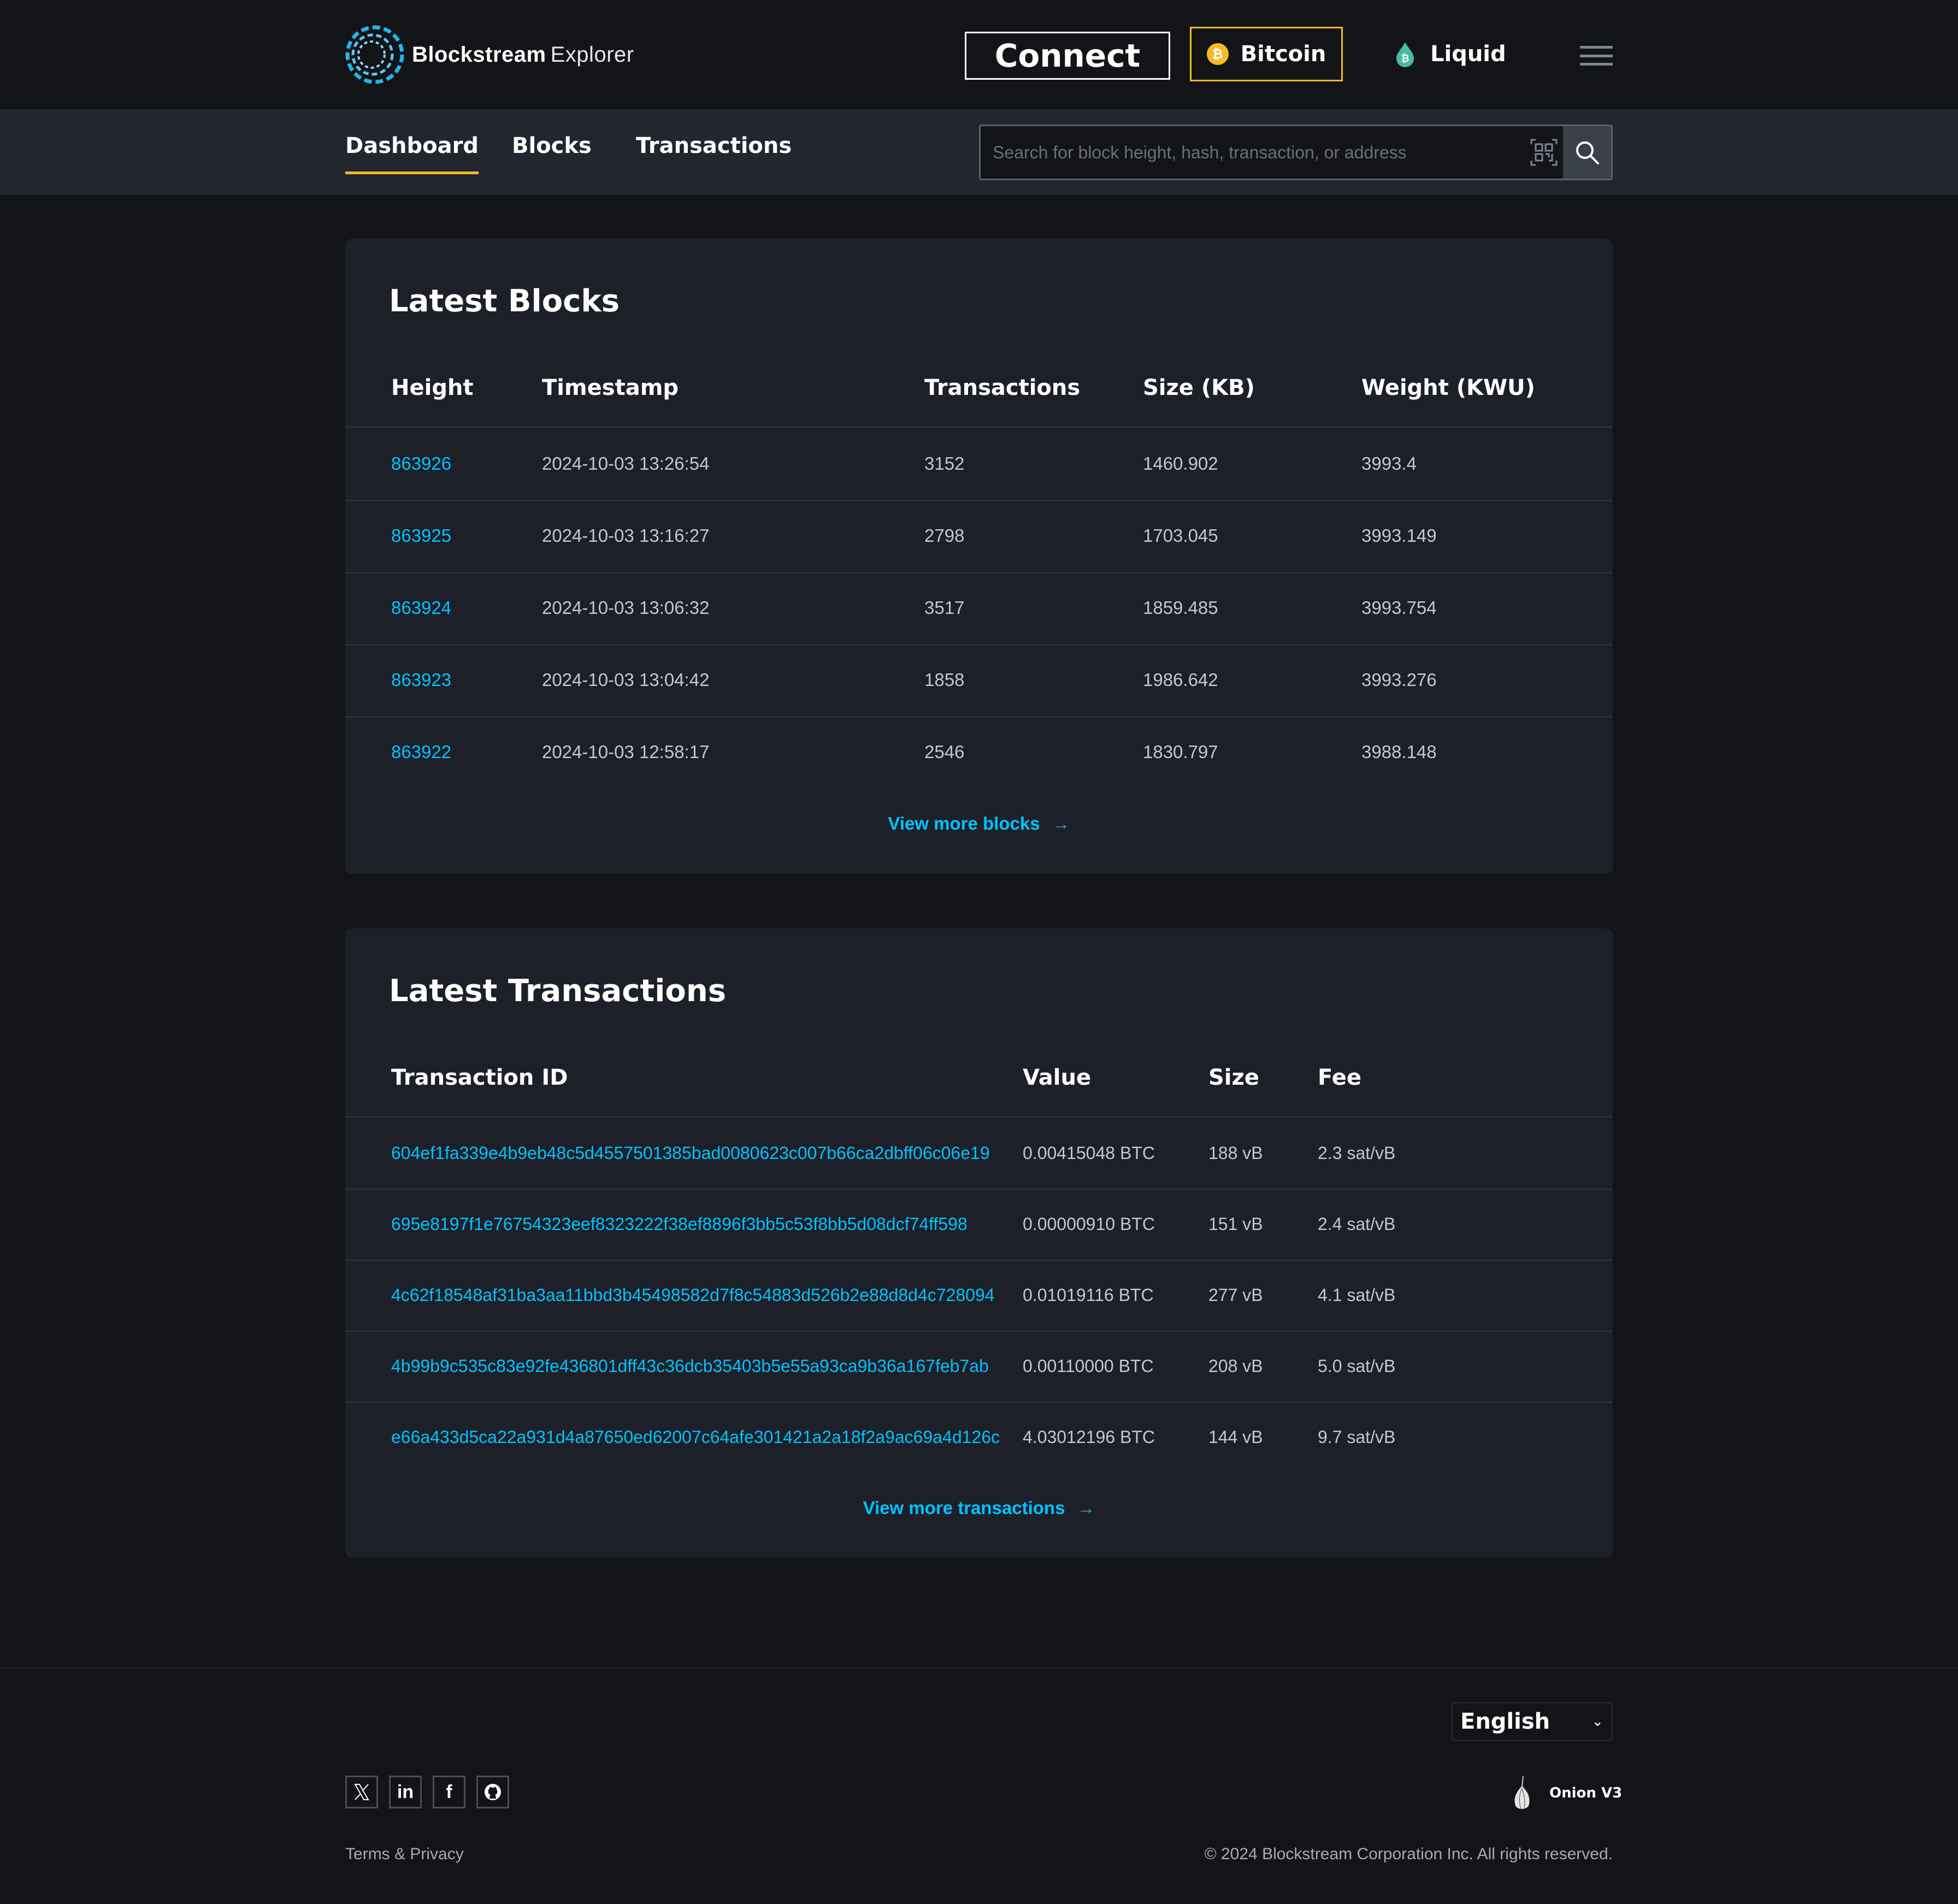 The width and height of the screenshot is (1958, 1904). I want to click on onion-icon, so click(1522, 1793).